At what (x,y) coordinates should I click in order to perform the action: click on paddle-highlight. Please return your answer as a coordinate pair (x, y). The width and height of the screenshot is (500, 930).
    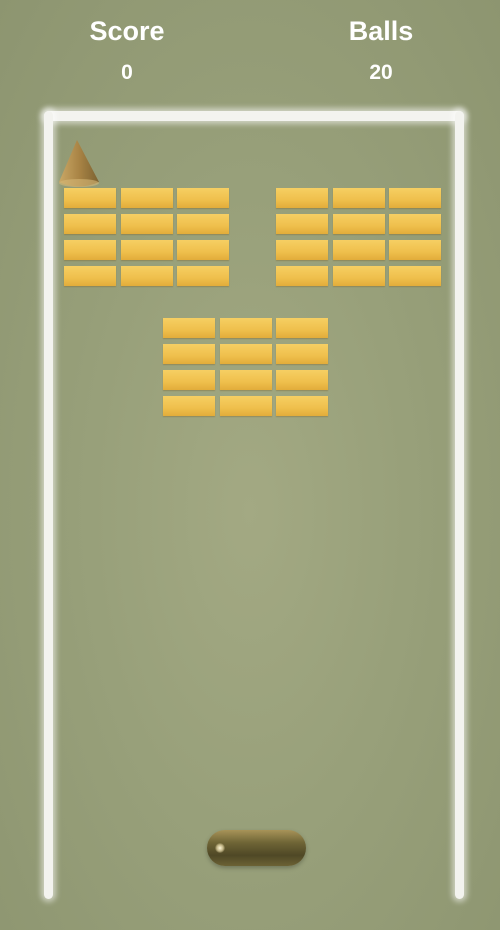
    Looking at the image, I should click on (220, 848).